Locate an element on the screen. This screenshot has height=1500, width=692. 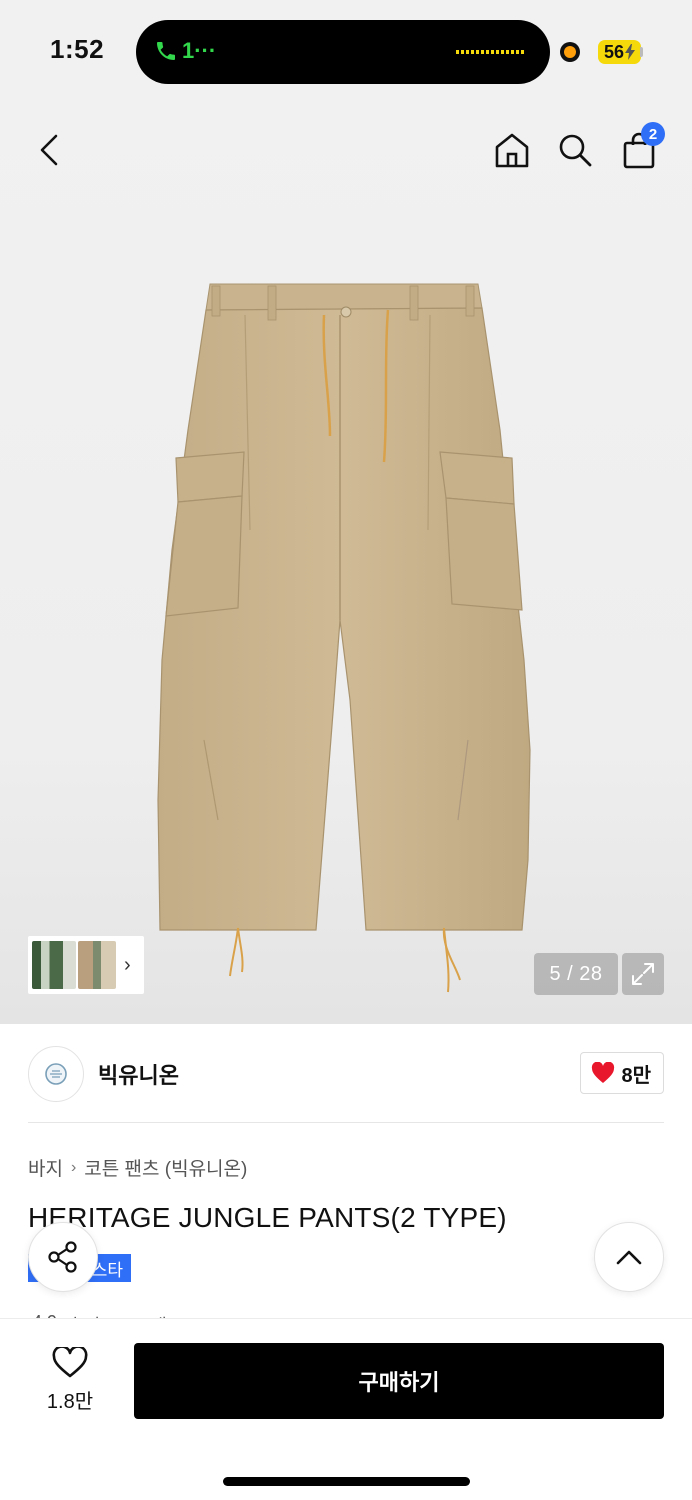
status-time: 1:52 is located at coordinates (77, 49).